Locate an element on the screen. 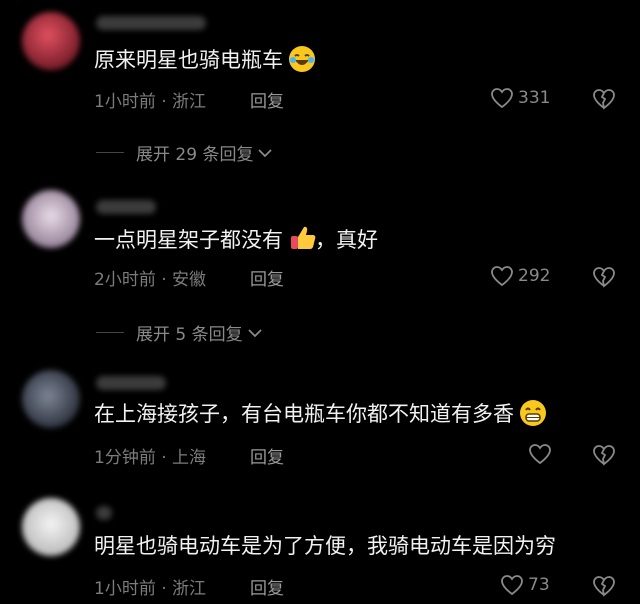  like-count: 292 is located at coordinates (534, 276).